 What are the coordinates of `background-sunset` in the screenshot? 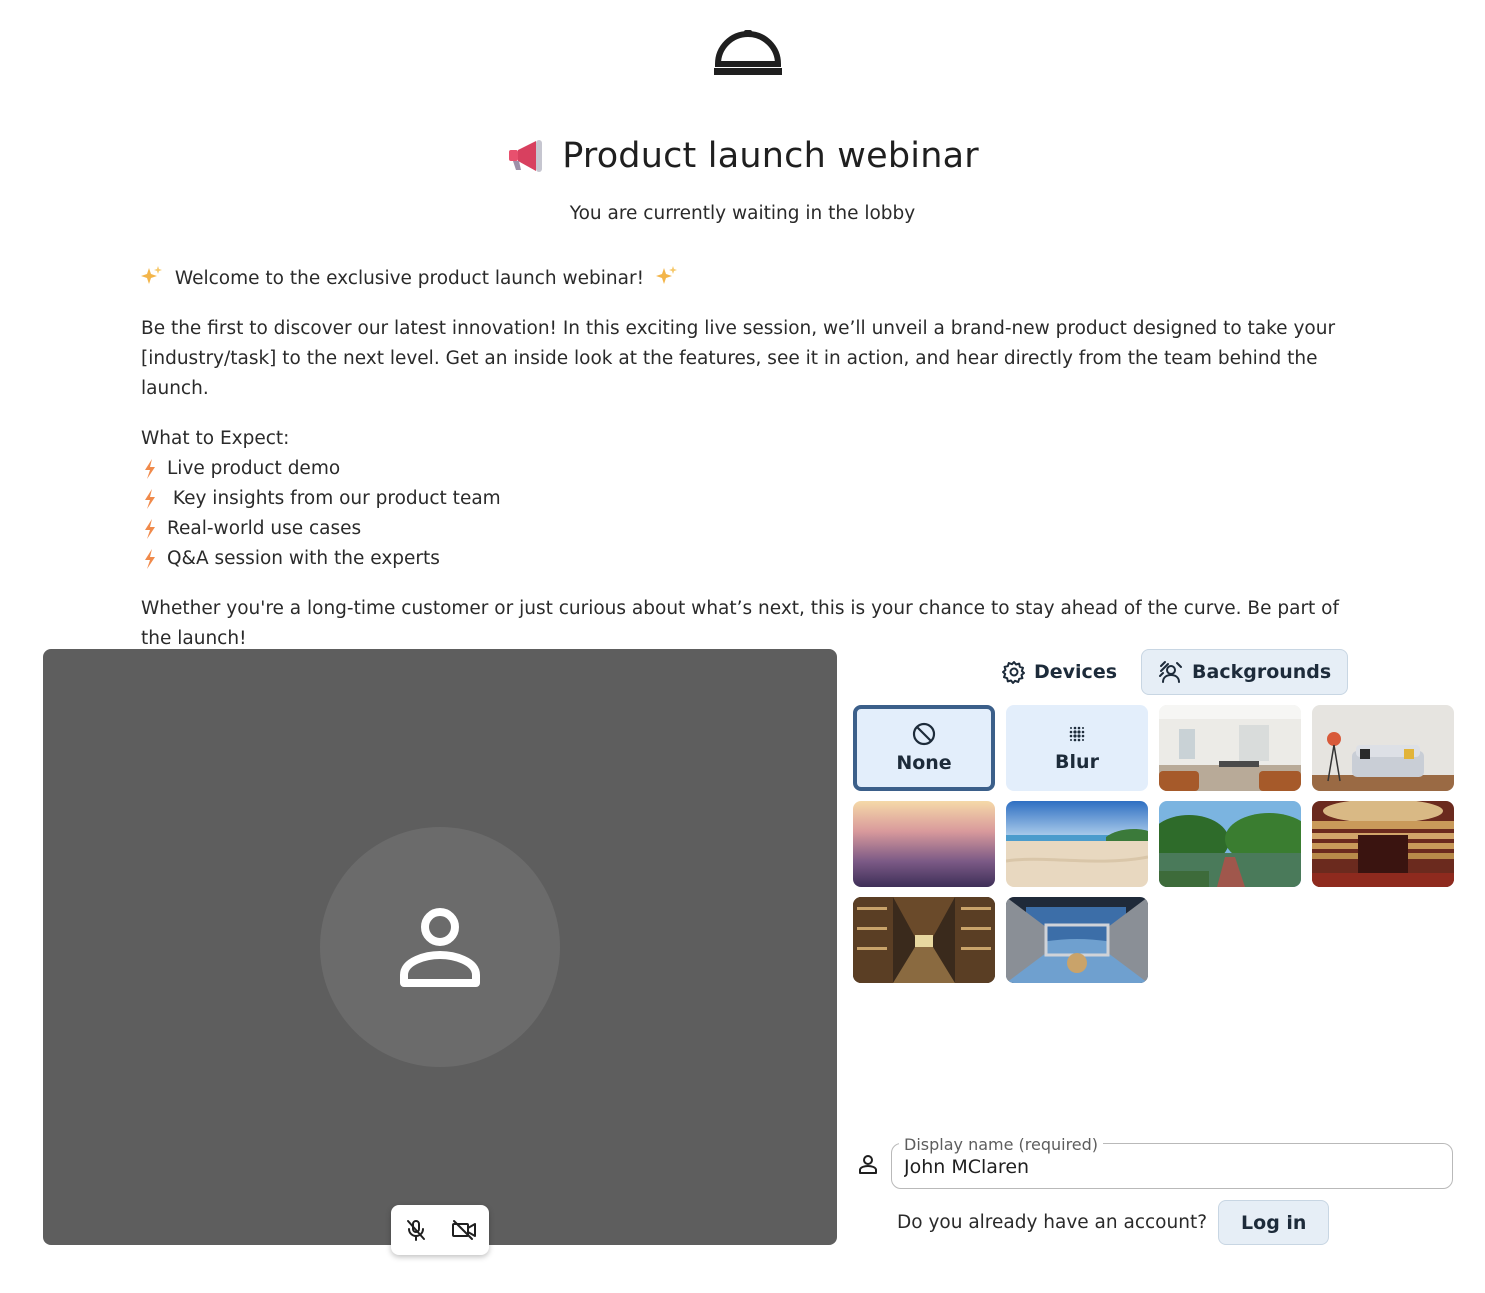 It's located at (924, 844).